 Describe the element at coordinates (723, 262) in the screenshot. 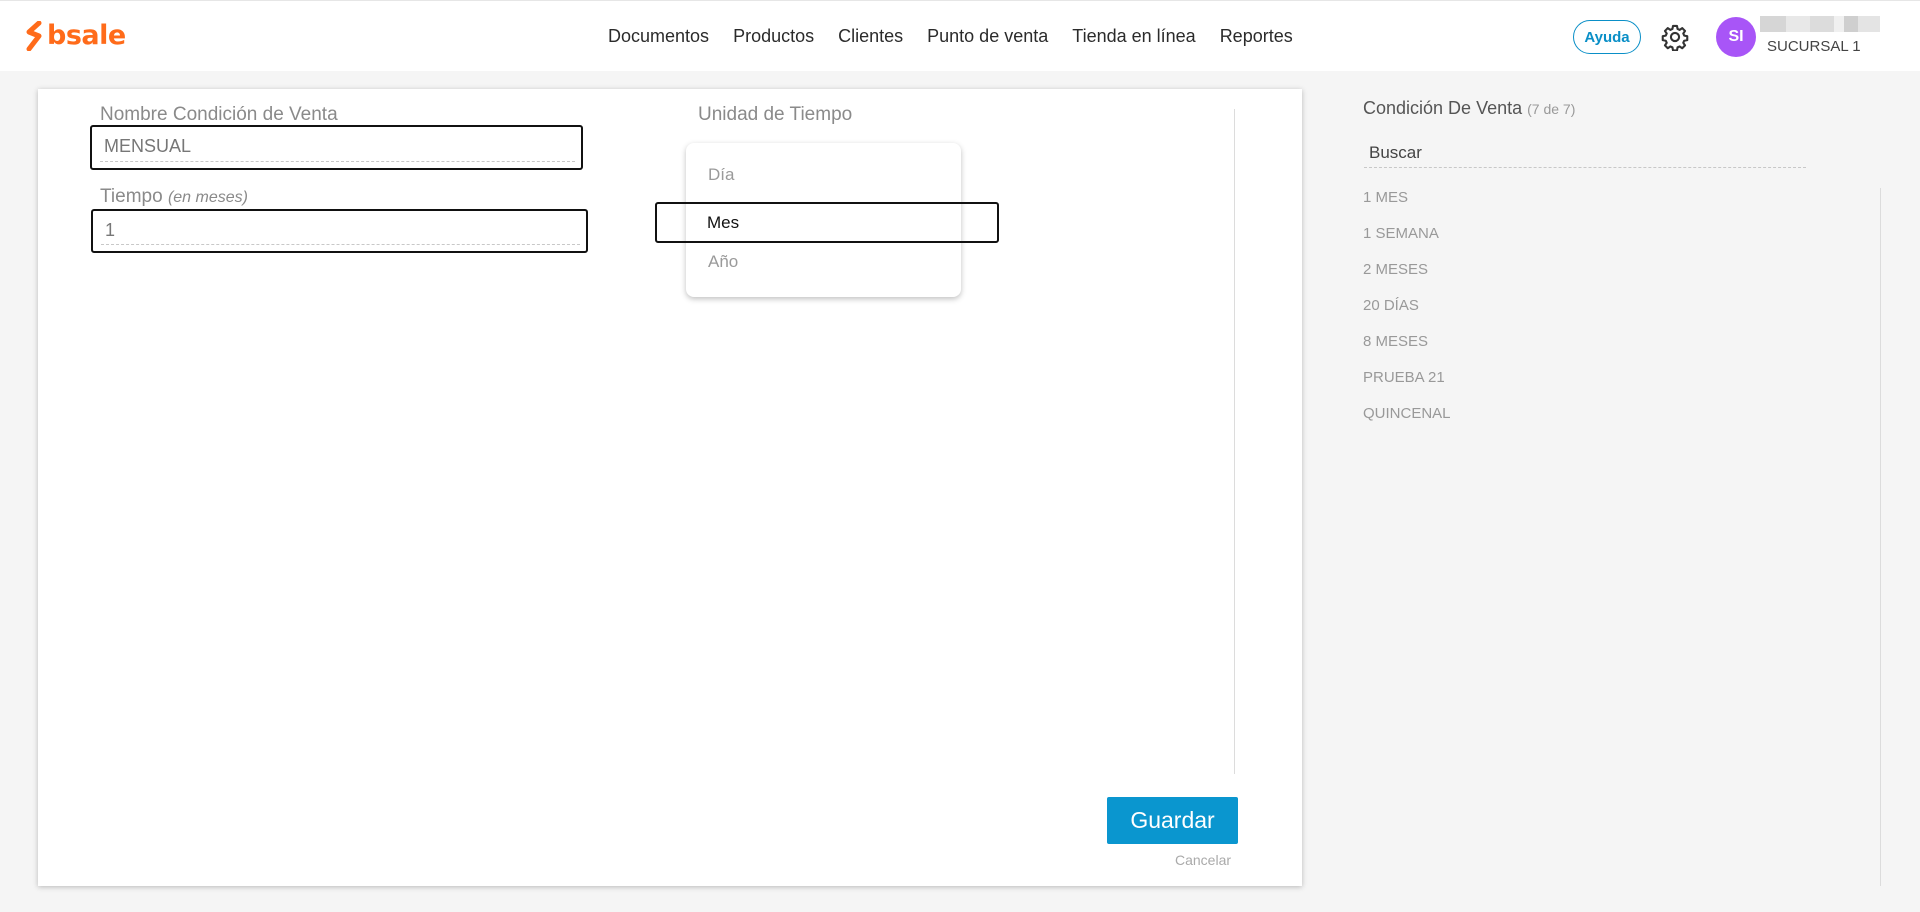

I see `unit-option-ano: Año` at that location.